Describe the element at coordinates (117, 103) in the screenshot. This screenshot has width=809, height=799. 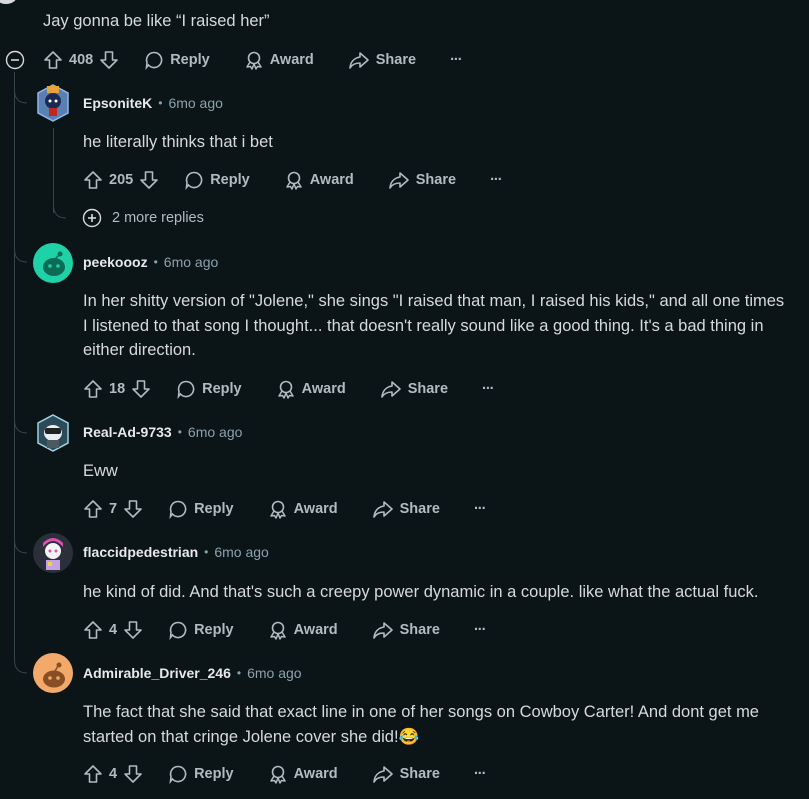
I see `author-name: EpsoniteK` at that location.